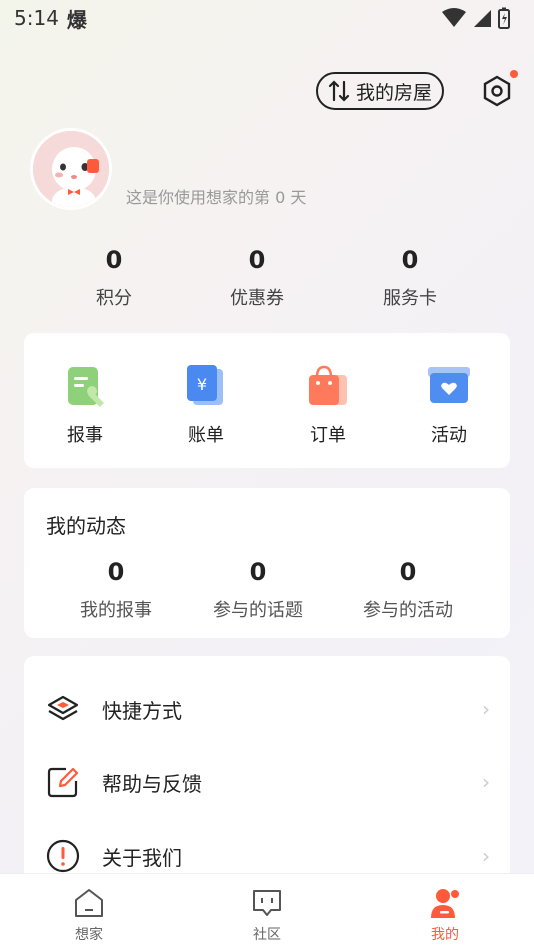 The height and width of the screenshot is (949, 534). Describe the element at coordinates (89, 903) in the screenshot. I see `home-icon` at that location.